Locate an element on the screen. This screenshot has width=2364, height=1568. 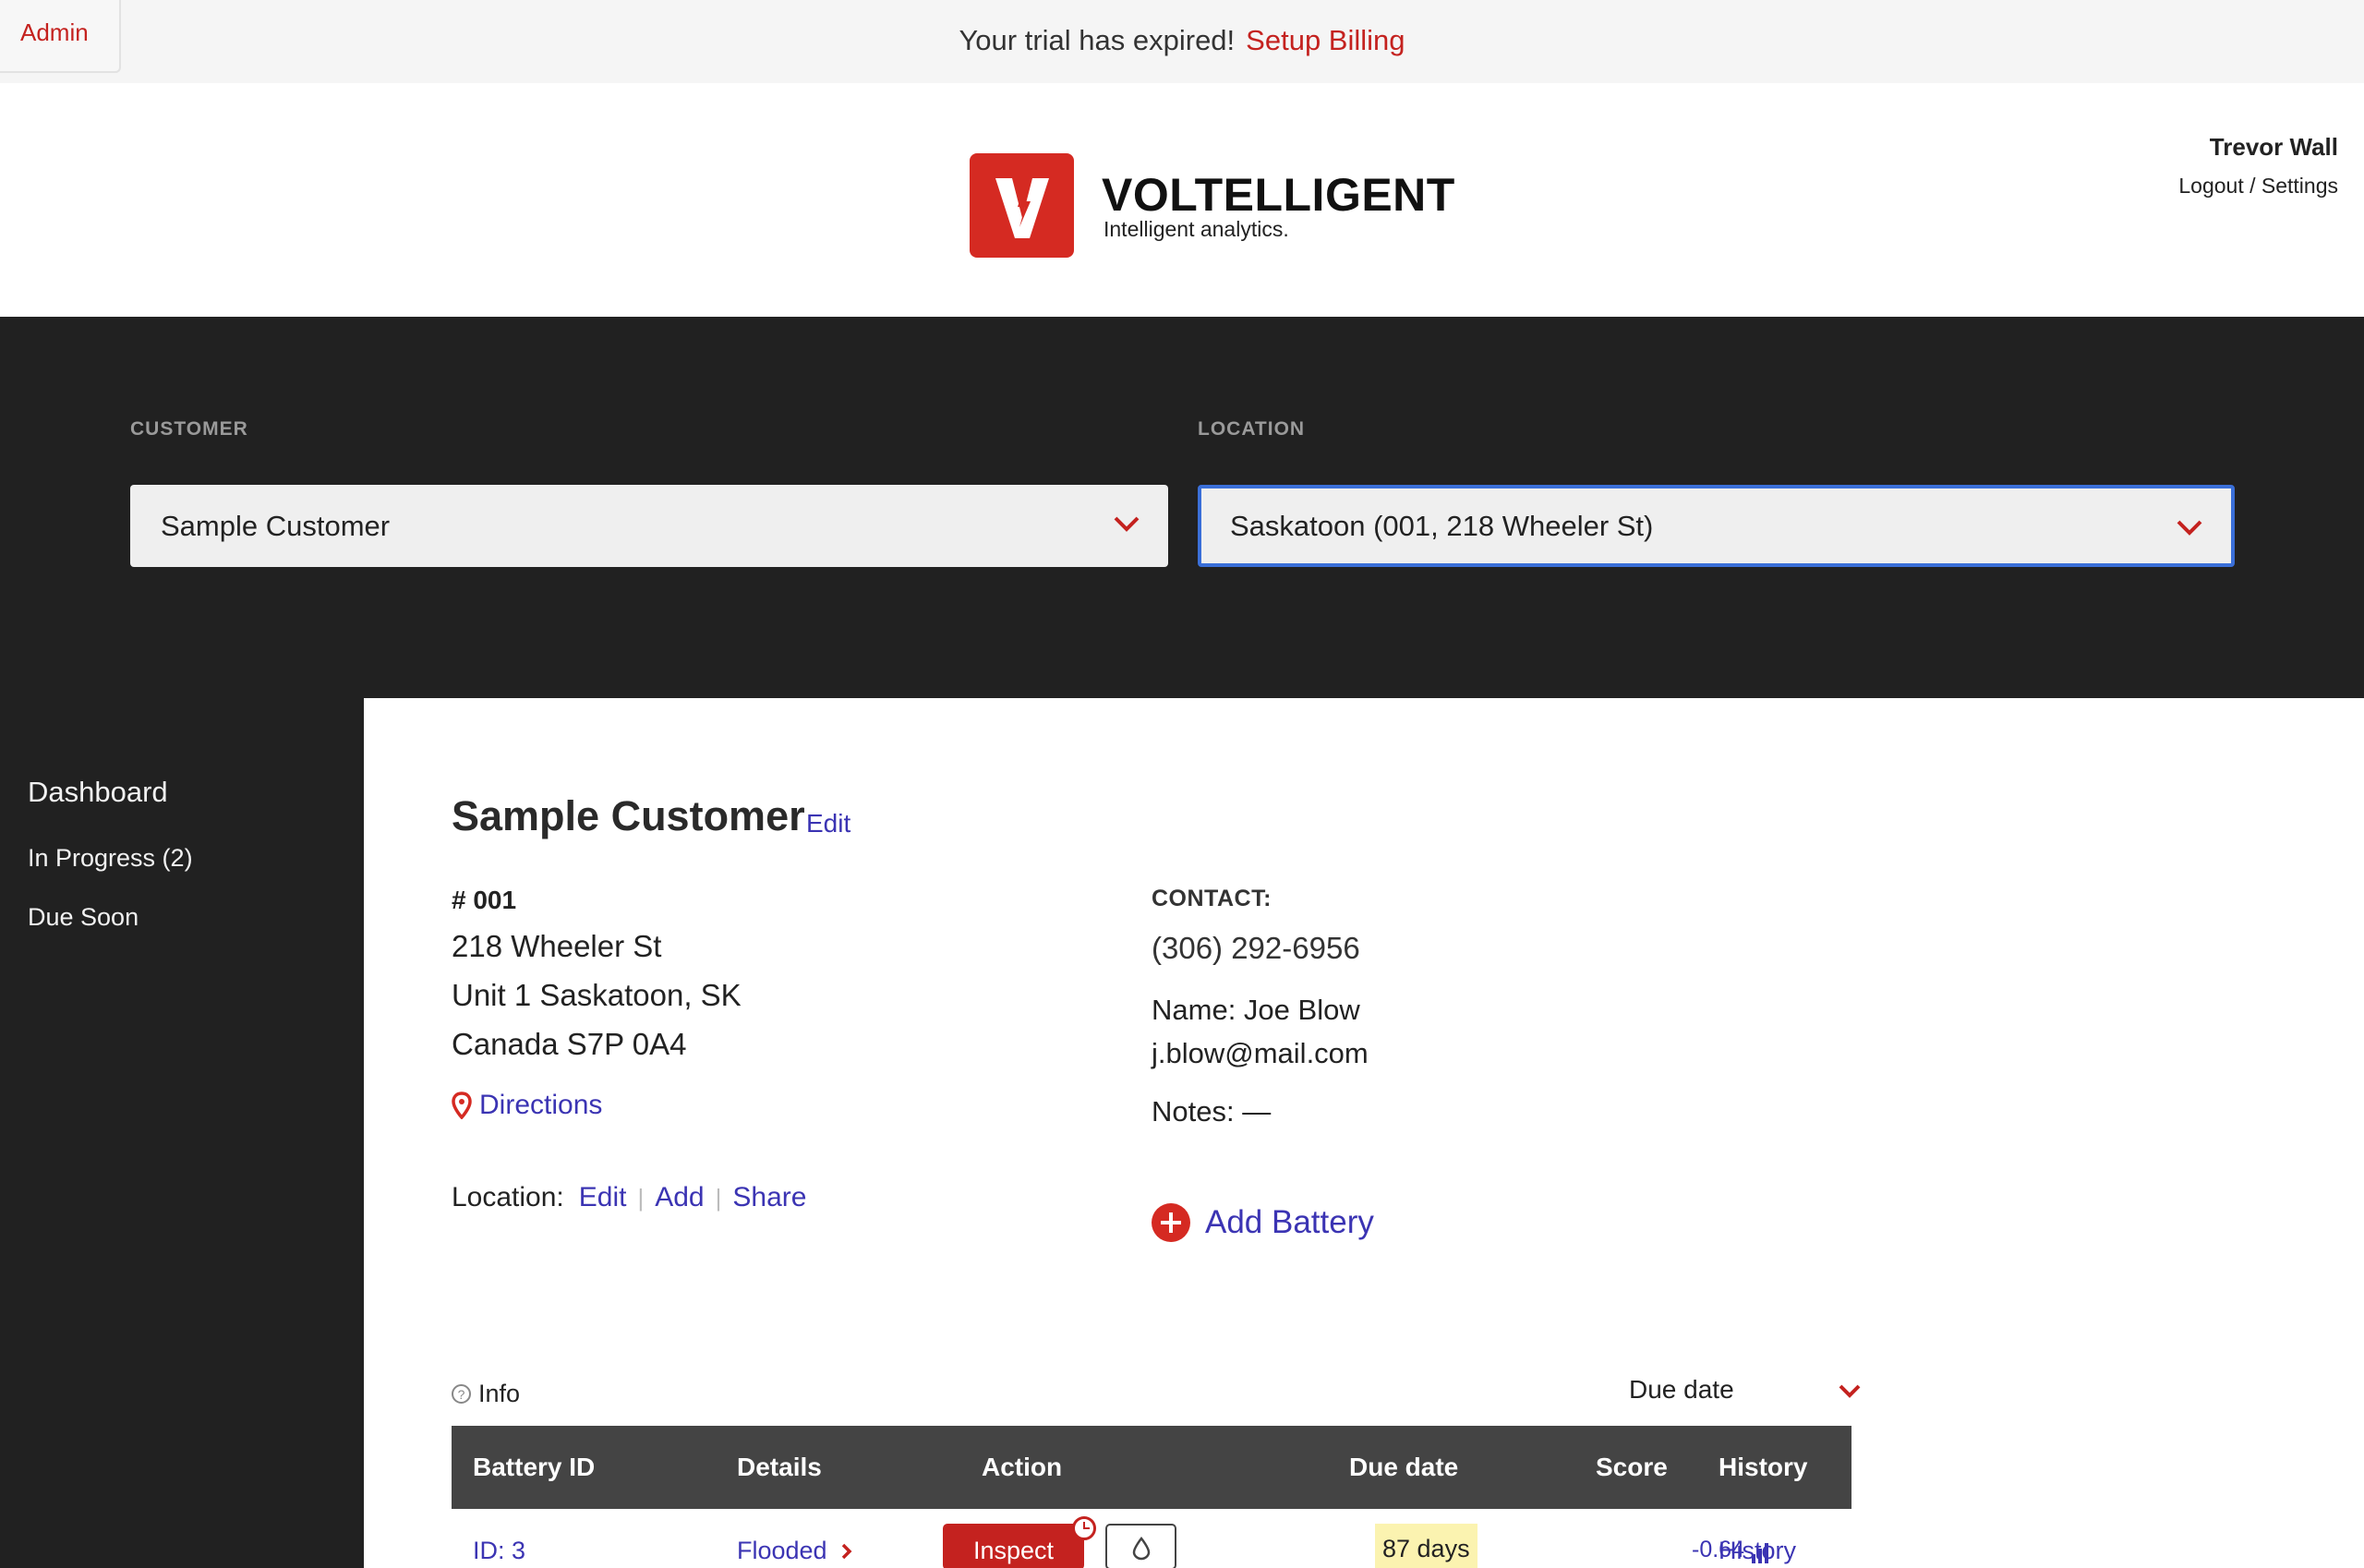
contact-phone: (306) 292-6956 is located at coordinates (1256, 948).